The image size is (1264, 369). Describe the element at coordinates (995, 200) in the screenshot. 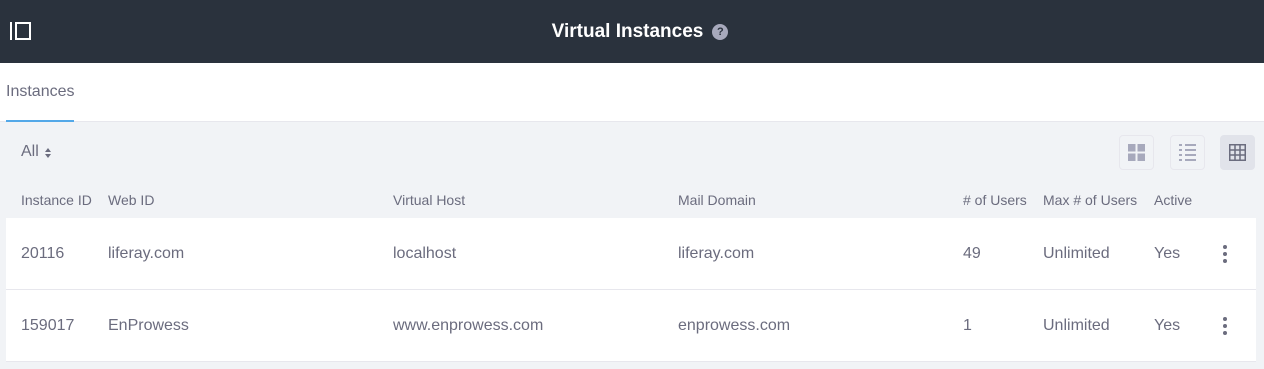

I see `column-header-users: # of Users` at that location.